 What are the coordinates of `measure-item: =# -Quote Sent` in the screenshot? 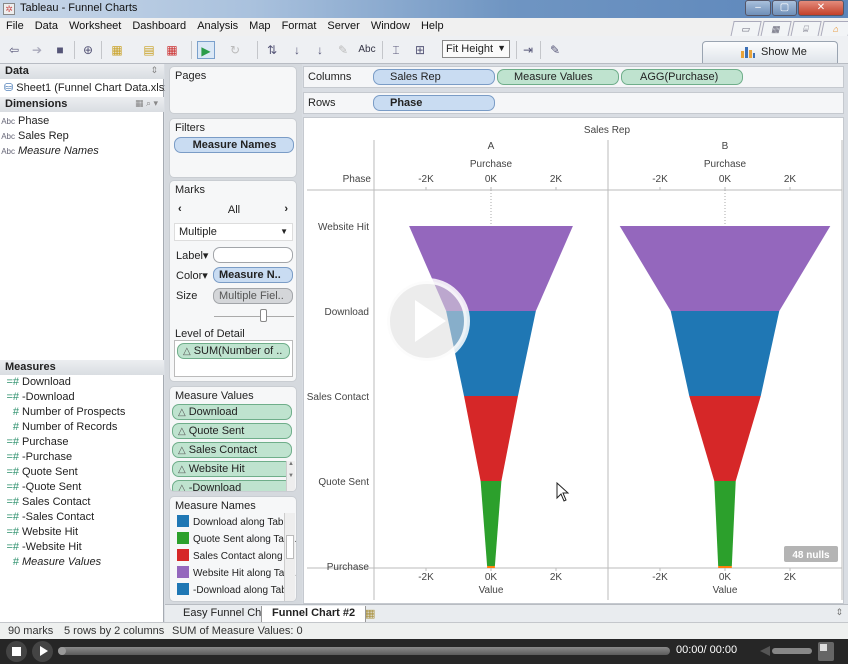 It's located at (40, 488).